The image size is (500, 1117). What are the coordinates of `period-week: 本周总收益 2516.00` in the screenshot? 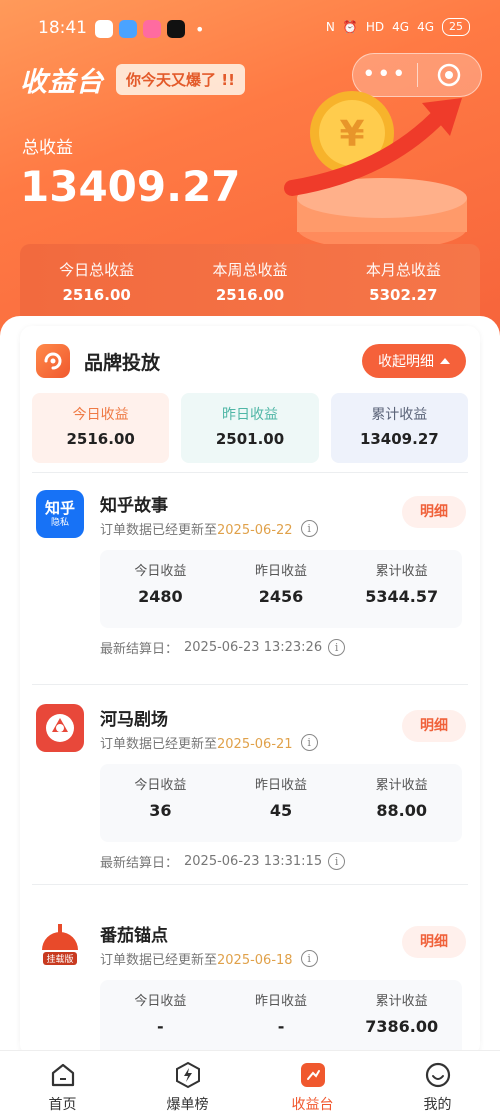 It's located at (249, 284).